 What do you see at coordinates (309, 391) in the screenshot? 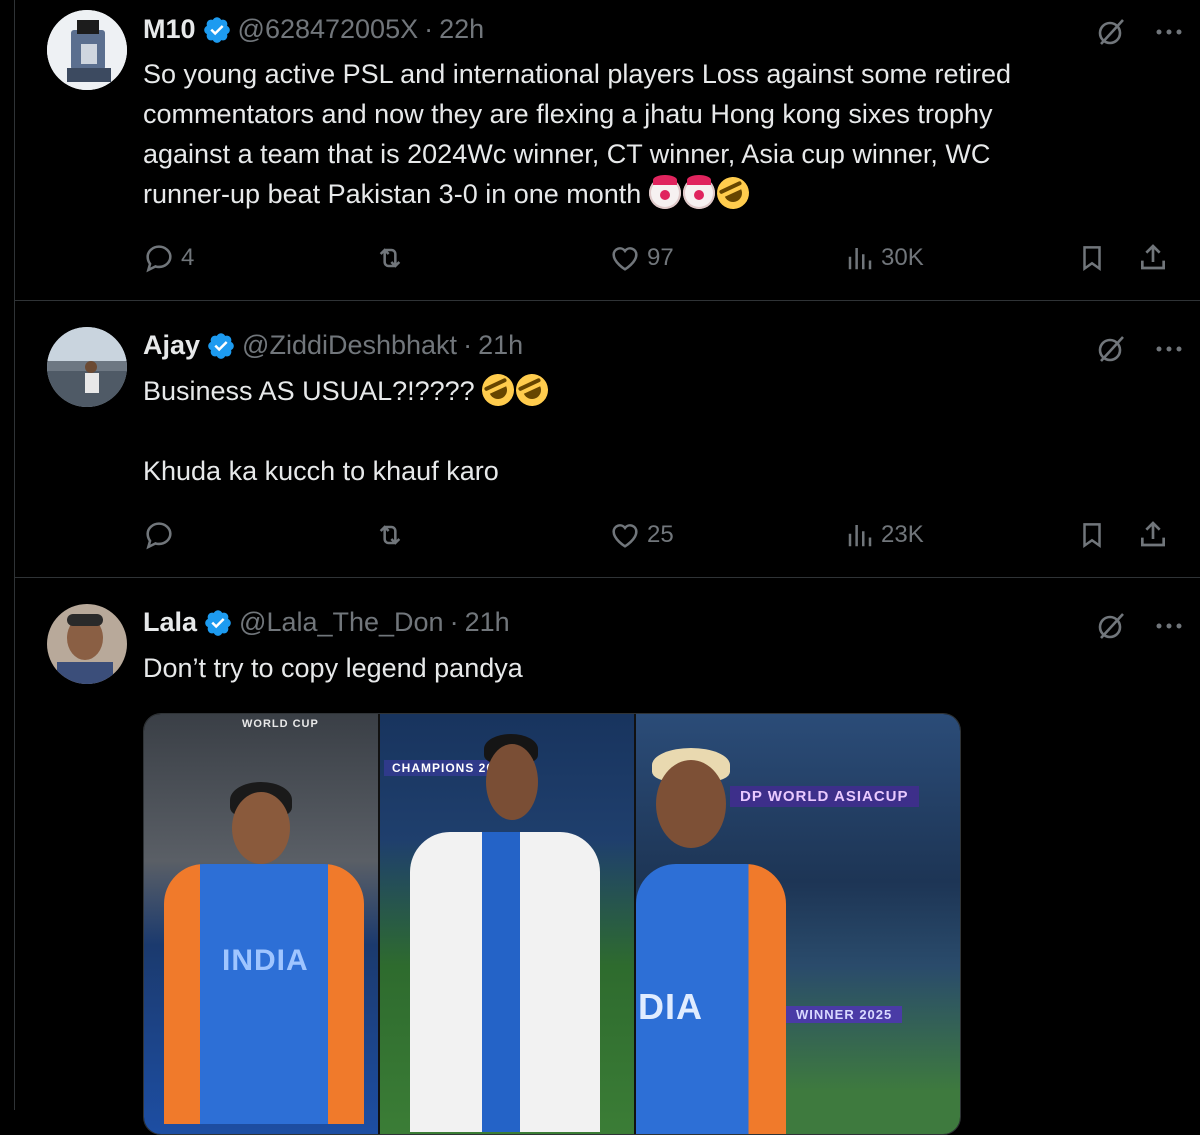
I see `tweet-line: Business AS USUAL?!????` at bounding box center [309, 391].